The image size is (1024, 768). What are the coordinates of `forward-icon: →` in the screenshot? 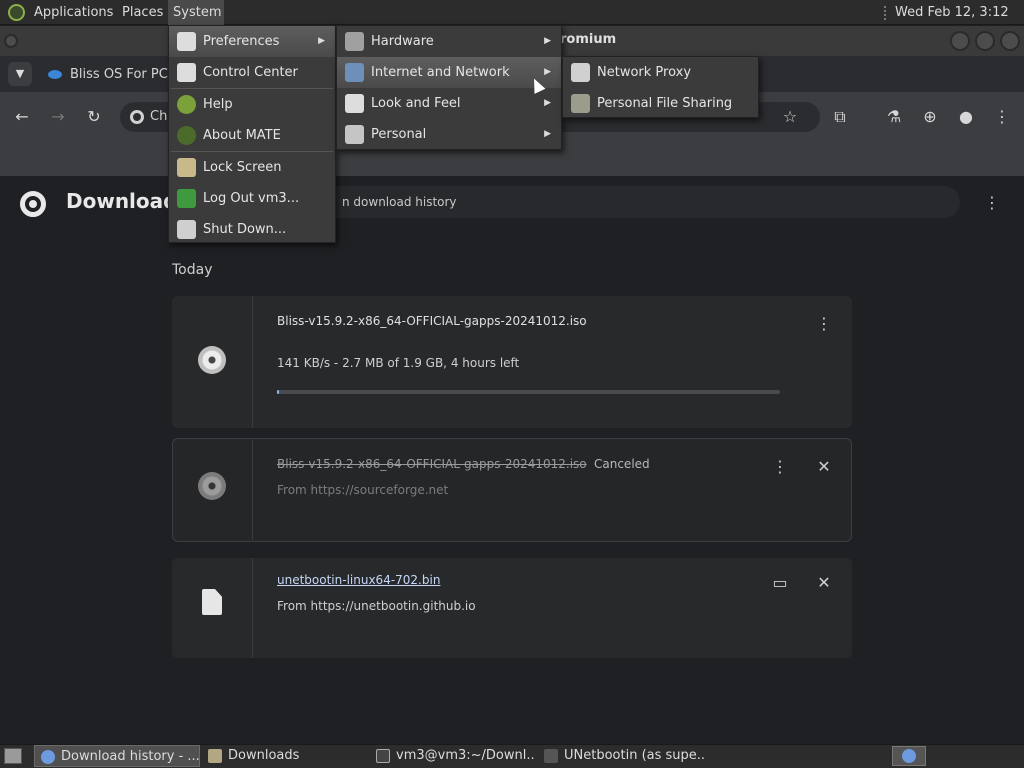 It's located at (58, 117).